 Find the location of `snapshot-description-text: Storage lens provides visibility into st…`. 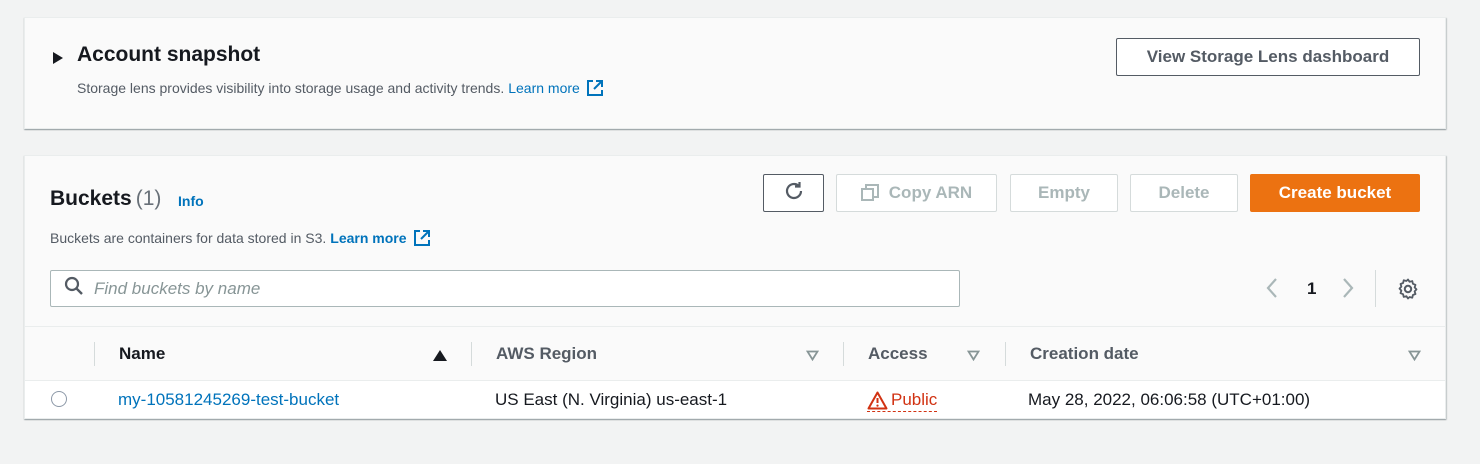

snapshot-description-text: Storage lens provides visibility into st… is located at coordinates (291, 88).